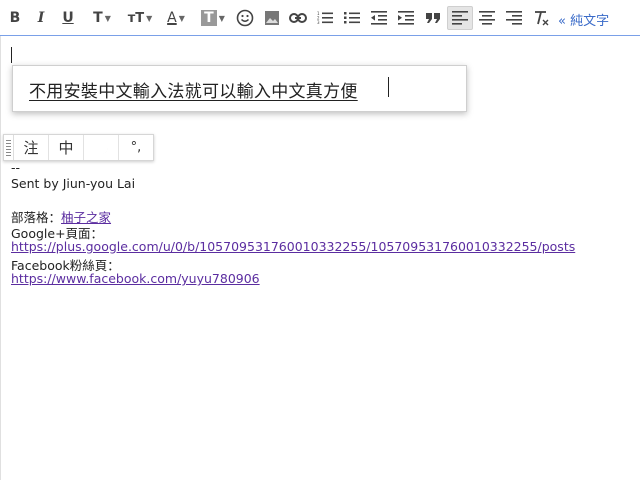 The height and width of the screenshot is (480, 640). I want to click on decrease-indent-button, so click(379, 18).